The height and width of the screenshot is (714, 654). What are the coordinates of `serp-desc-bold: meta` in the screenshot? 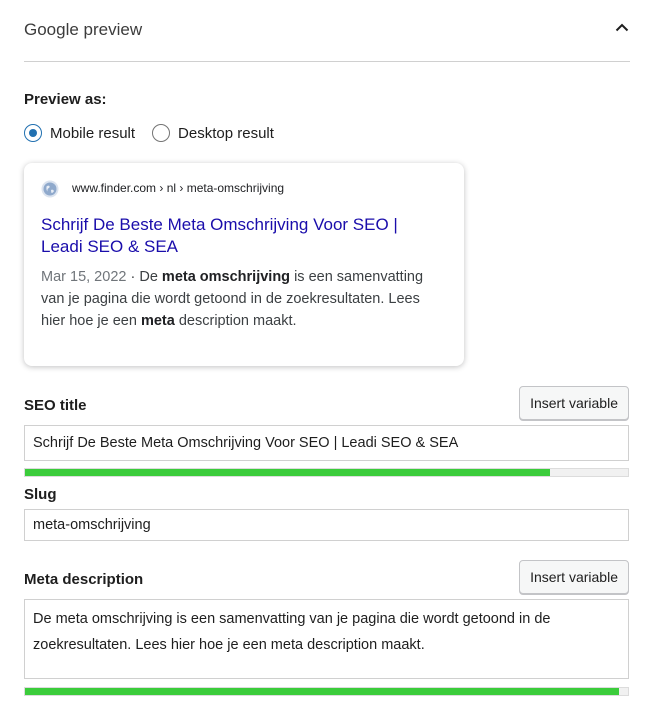 It's located at (157, 321).